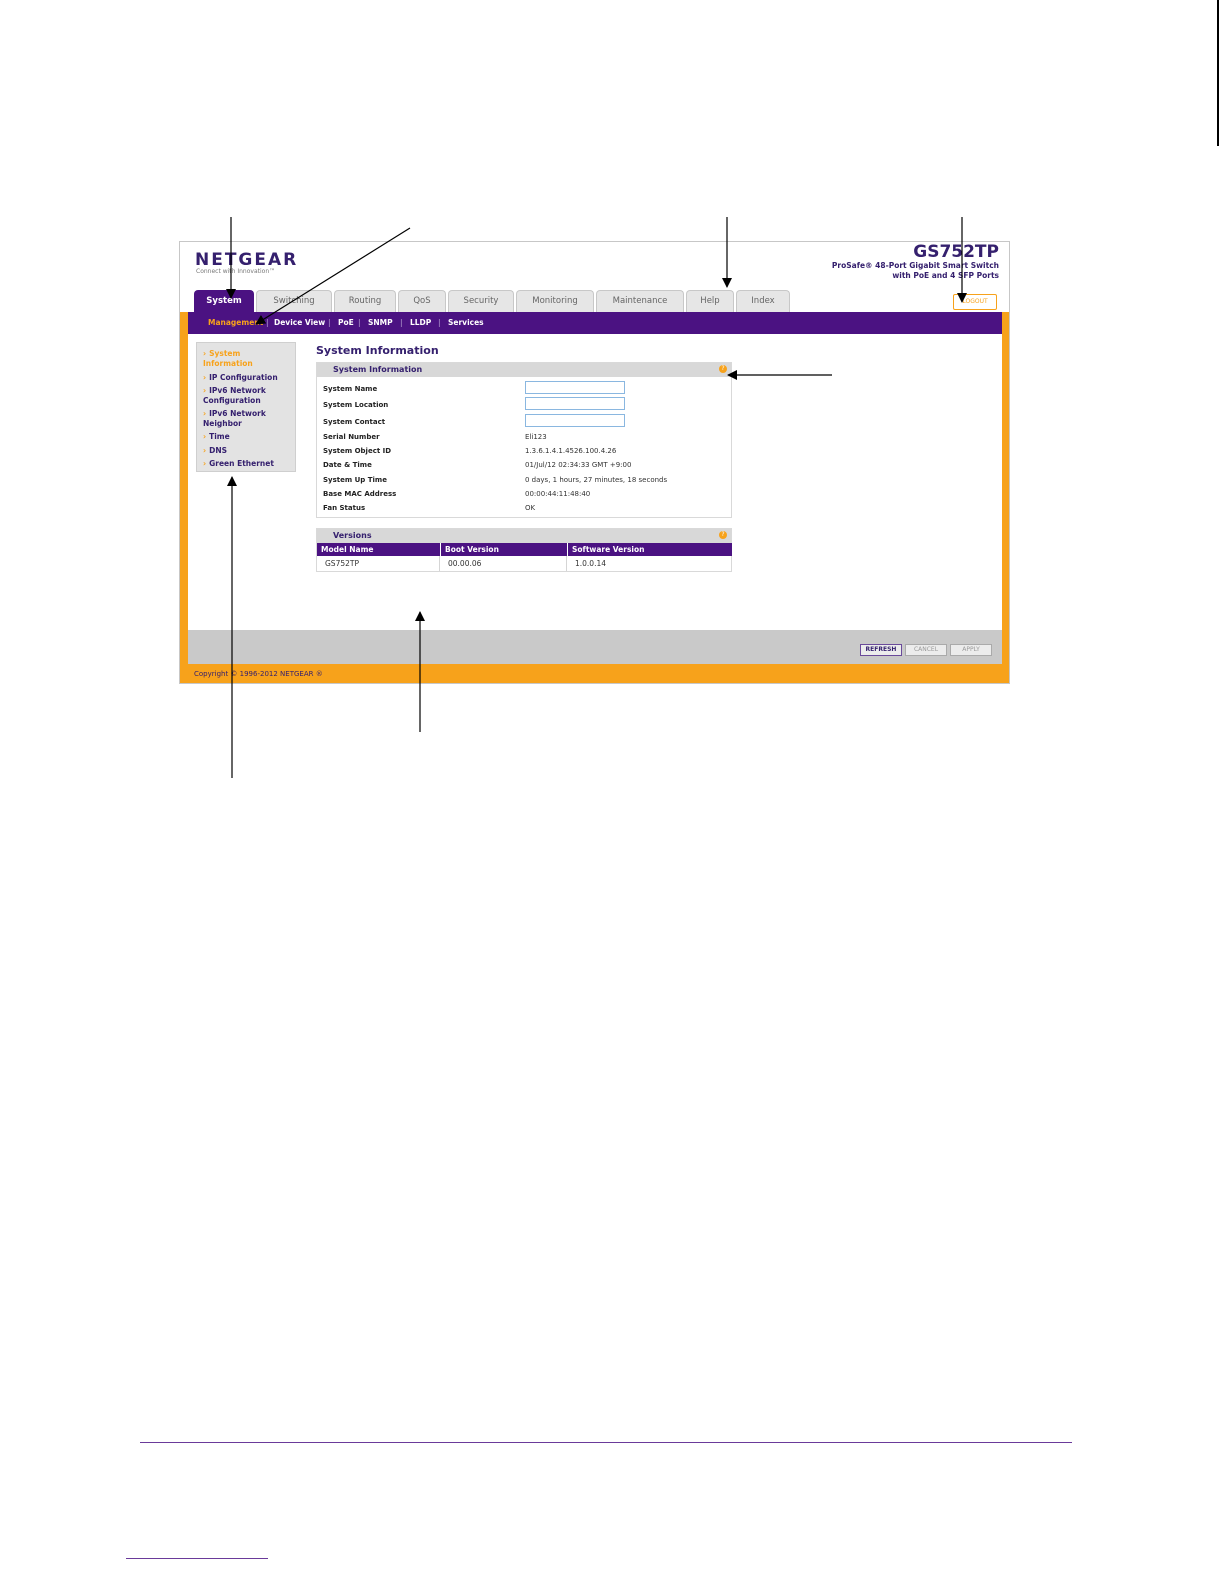 The width and height of the screenshot is (1224, 1584). What do you see at coordinates (197, 1558) in the screenshot?
I see `footer-link-underline` at bounding box center [197, 1558].